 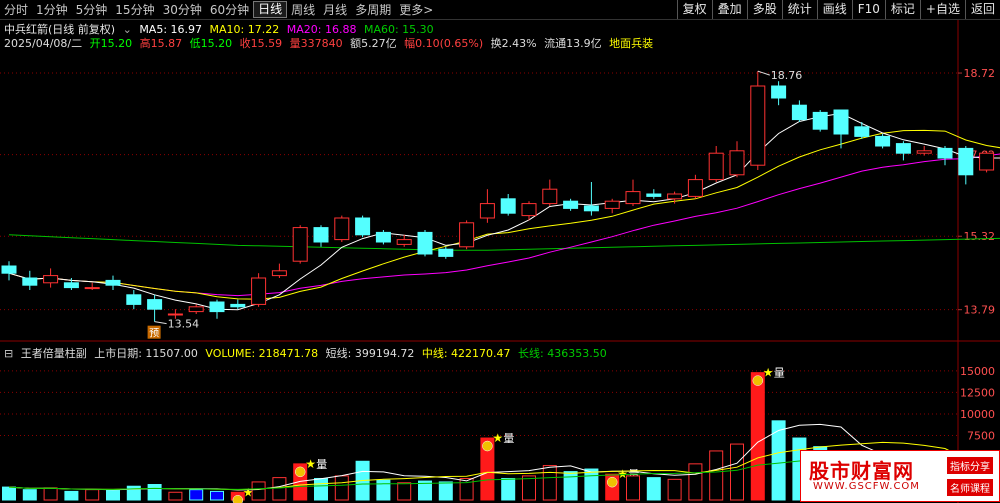 I want to click on high-label: 18.76, so click(x=787, y=75).